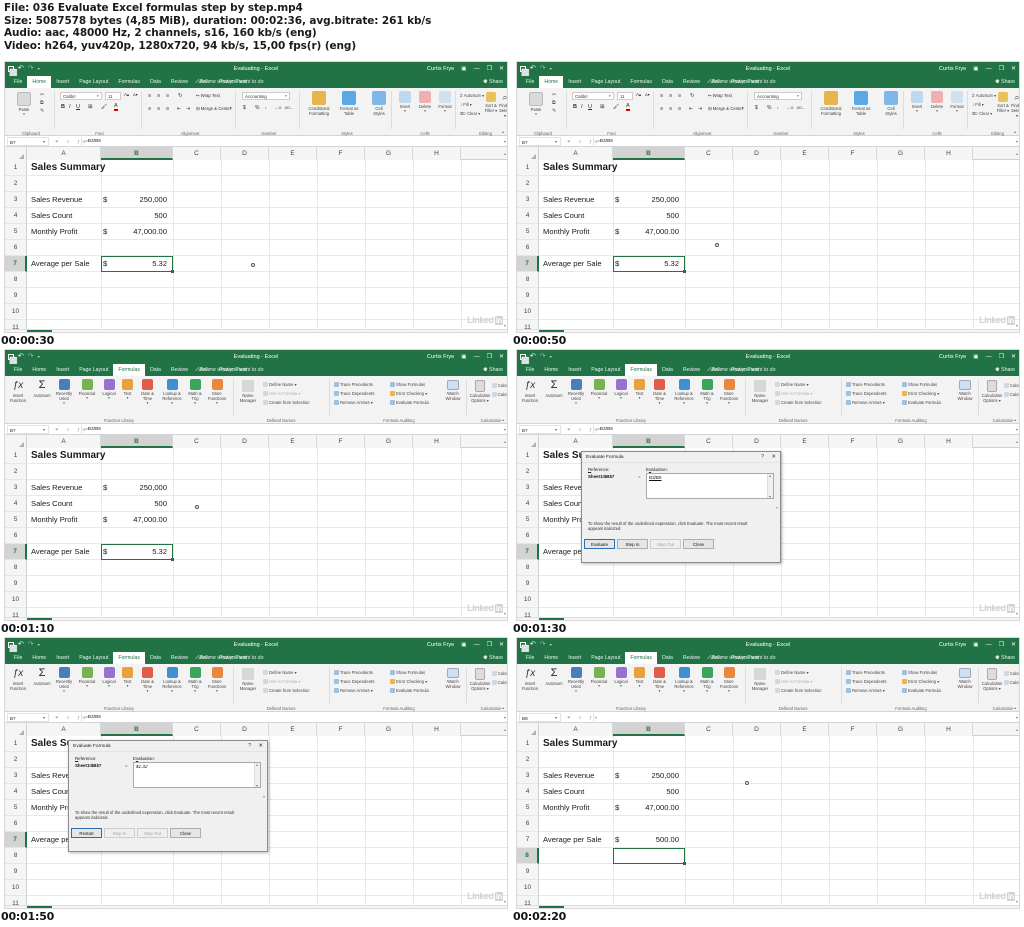  What do you see at coordinates (691, 82) in the screenshot?
I see `tab-review: Review` at bounding box center [691, 82].